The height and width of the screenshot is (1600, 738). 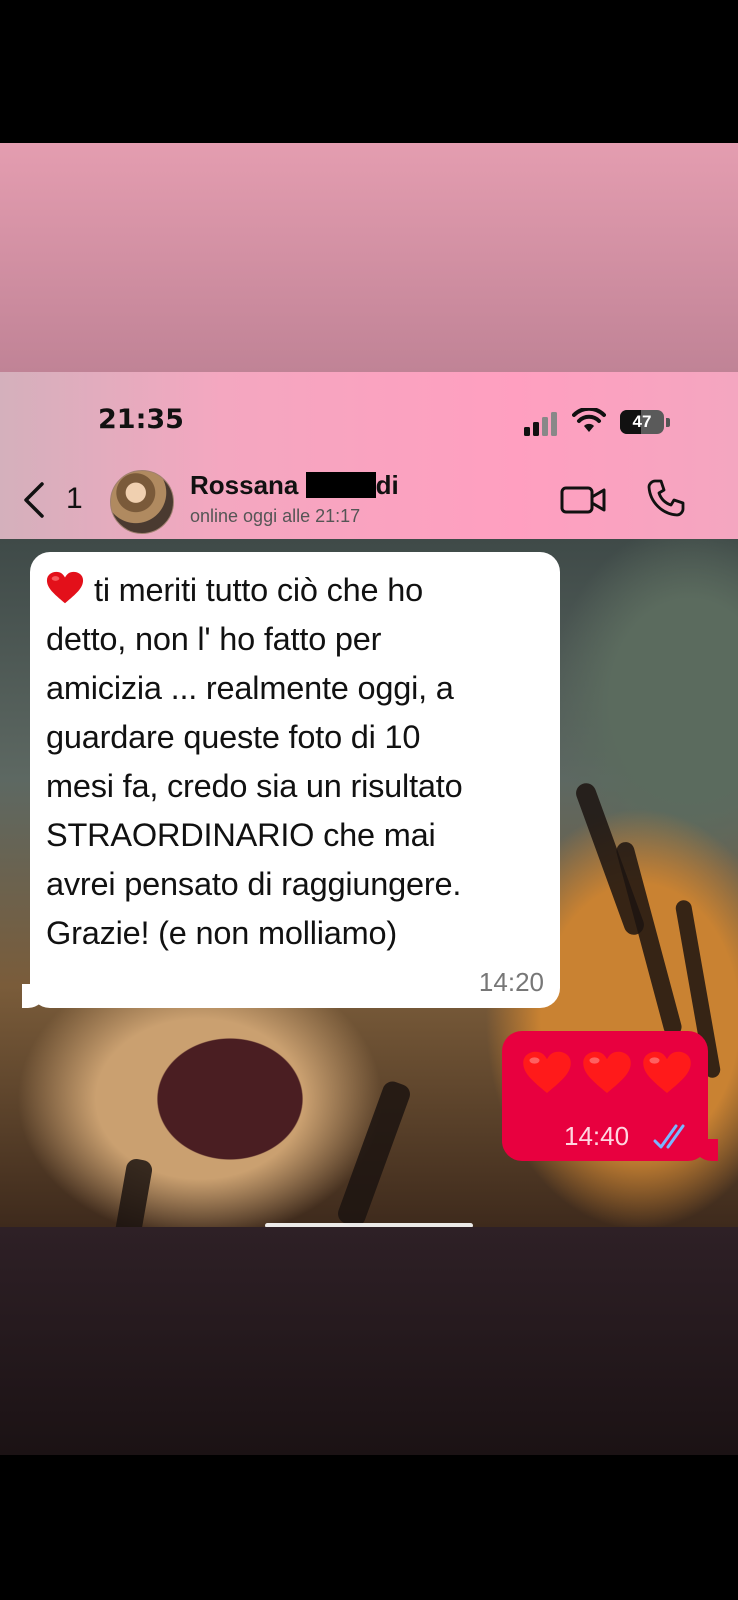 I want to click on outgoing-message-bubble: 14:40, so click(x=610, y=1096).